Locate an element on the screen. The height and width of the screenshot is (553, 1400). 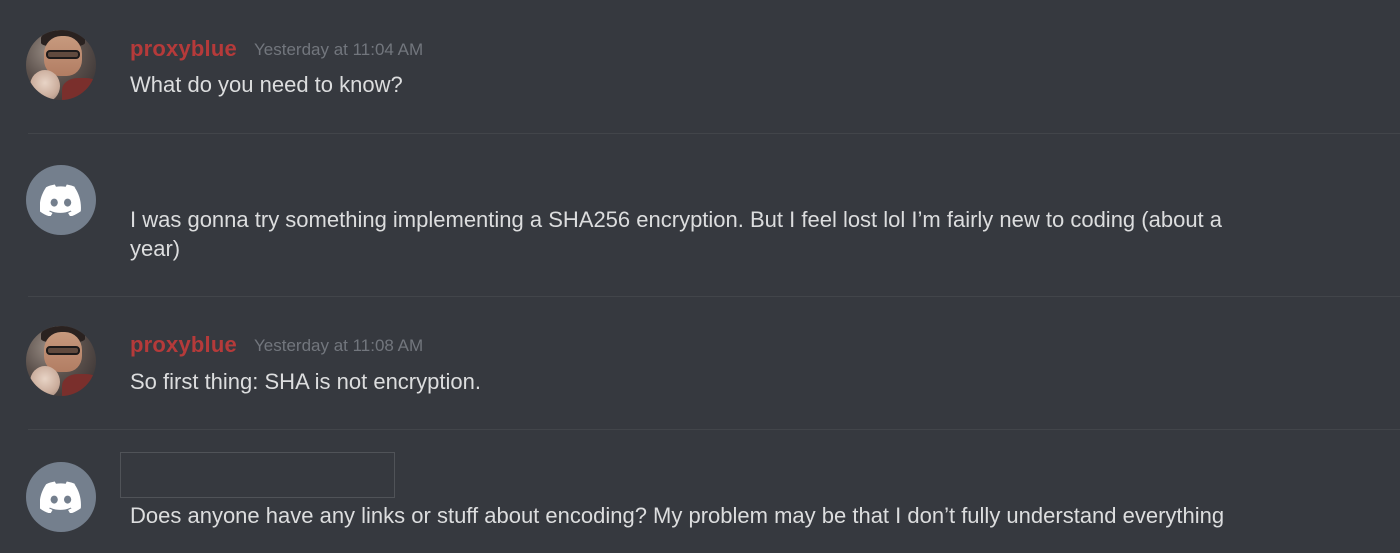
message-text: year) is located at coordinates (155, 248).